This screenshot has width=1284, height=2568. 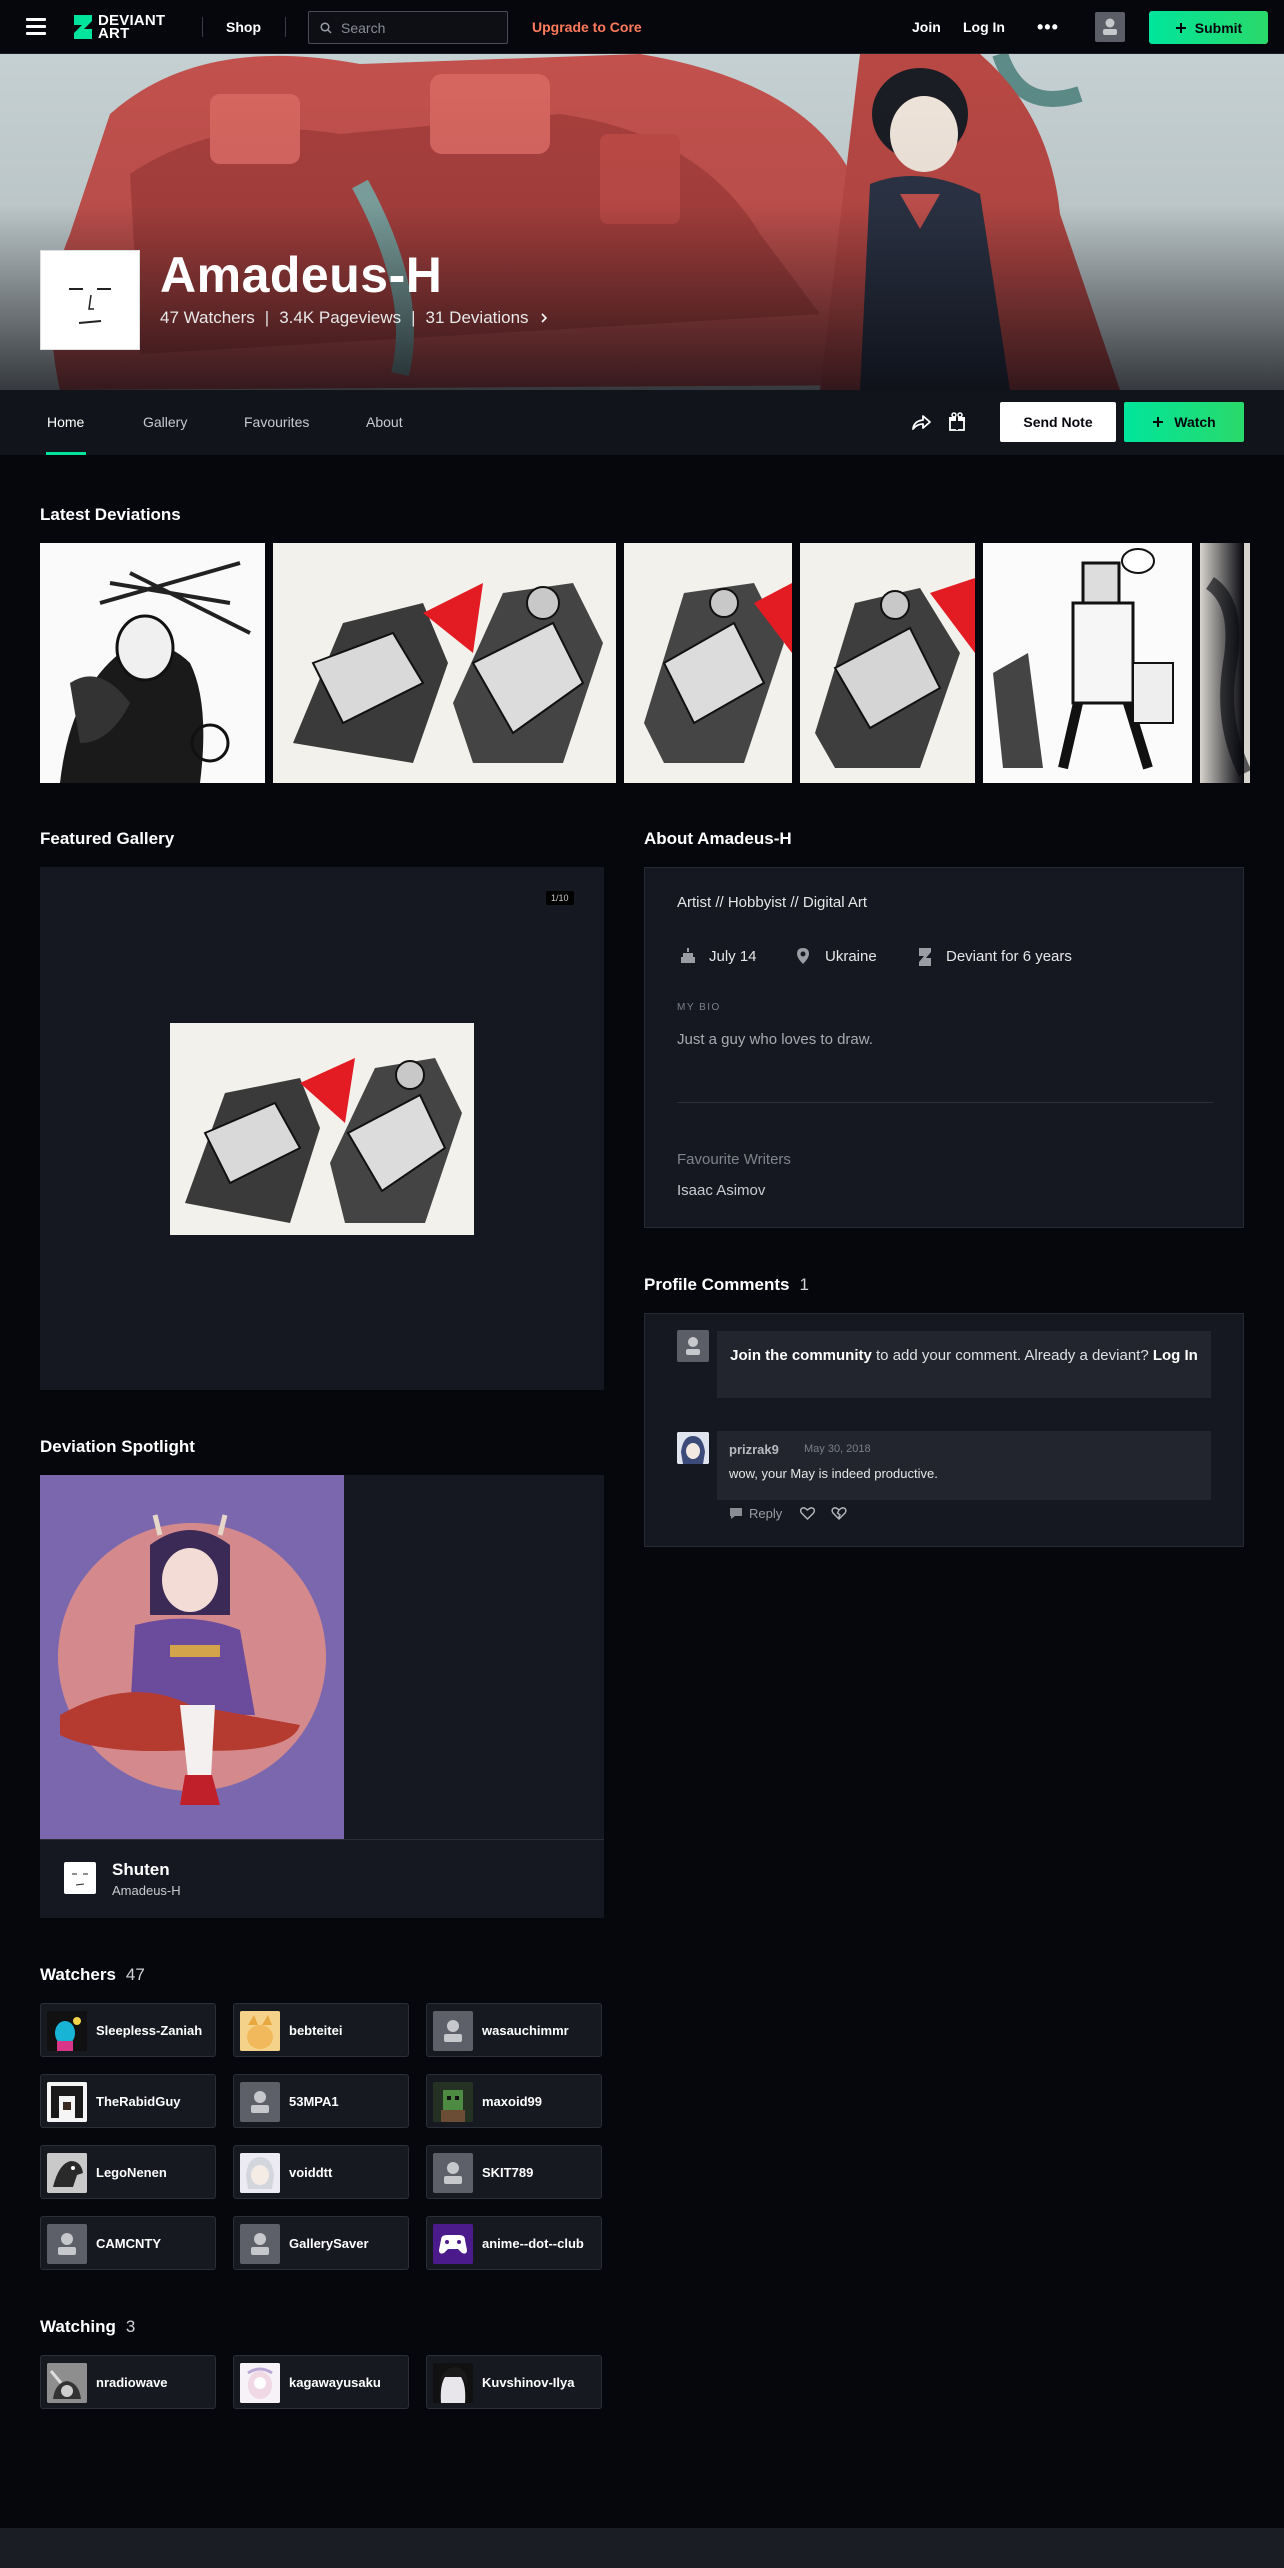 What do you see at coordinates (141, 1870) in the screenshot?
I see `spotlight-art-title: Shuten` at bounding box center [141, 1870].